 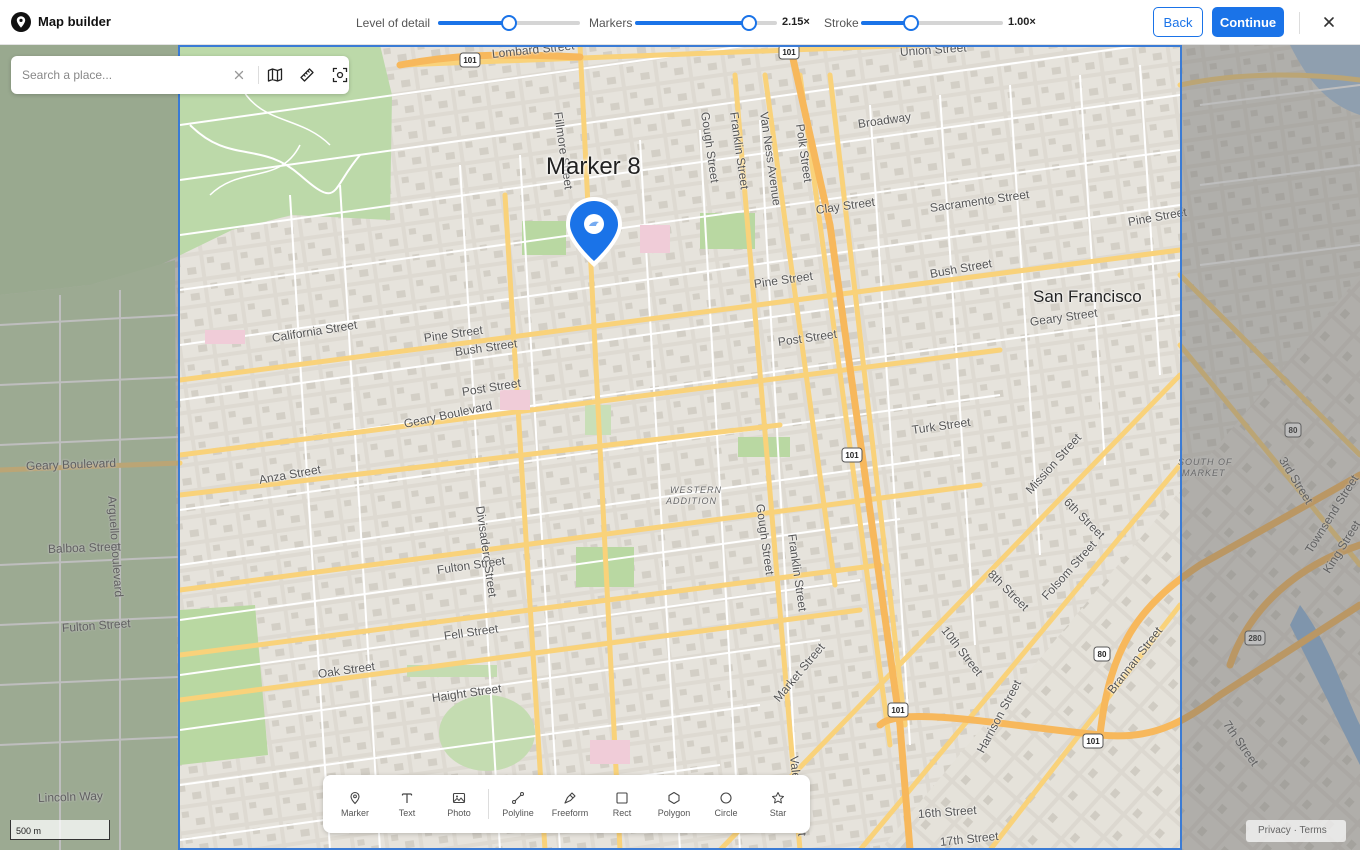 I want to click on tool-label: Freeform, so click(x=570, y=813).